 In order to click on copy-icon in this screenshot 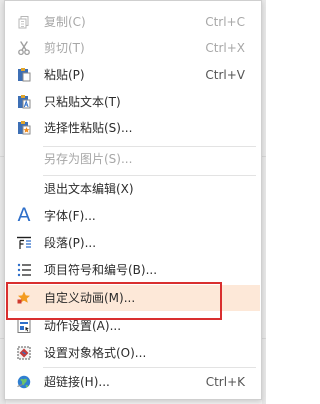, I will do `click(24, 22)`.